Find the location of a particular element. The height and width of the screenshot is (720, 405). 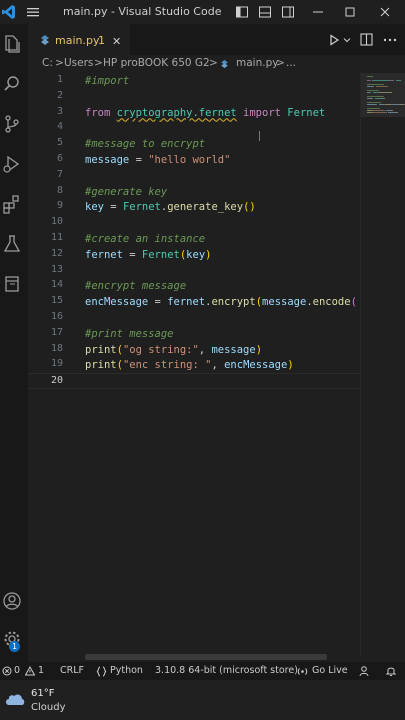

account-icon is located at coordinates (12, 601).